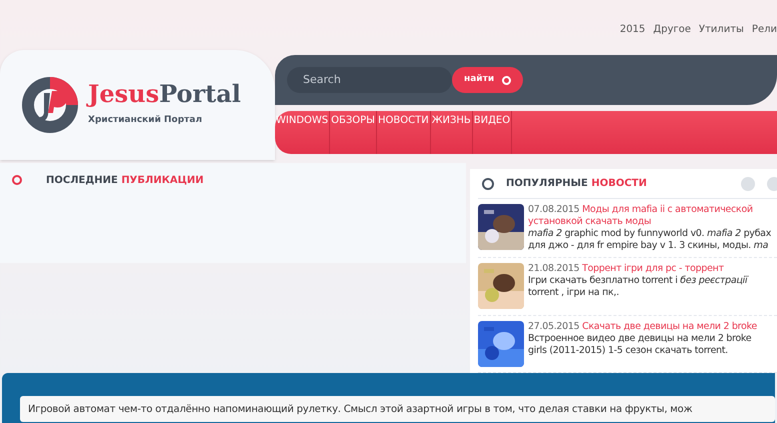 This screenshot has height=423, width=777. I want to click on menu-item: ВИДЕО, so click(492, 132).